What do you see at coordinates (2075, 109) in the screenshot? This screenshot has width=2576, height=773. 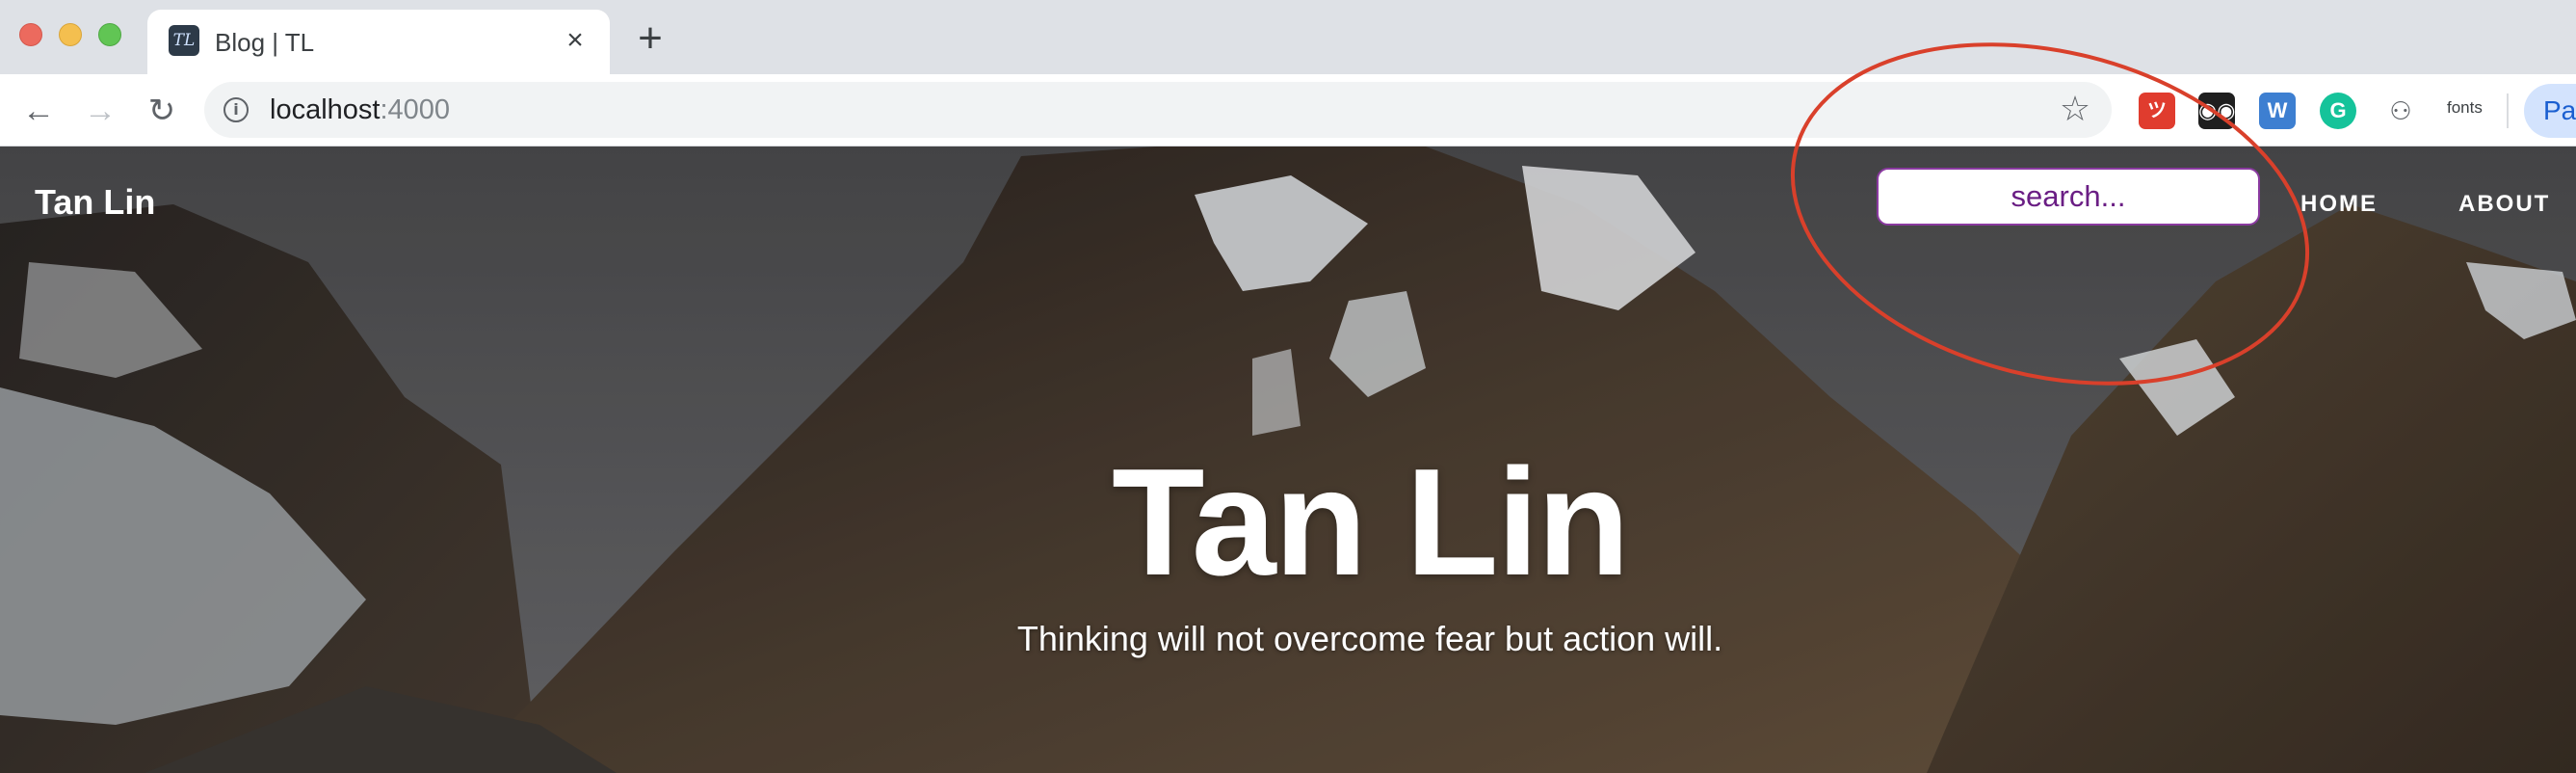 I see `bookmark-star-icon: ☆` at bounding box center [2075, 109].